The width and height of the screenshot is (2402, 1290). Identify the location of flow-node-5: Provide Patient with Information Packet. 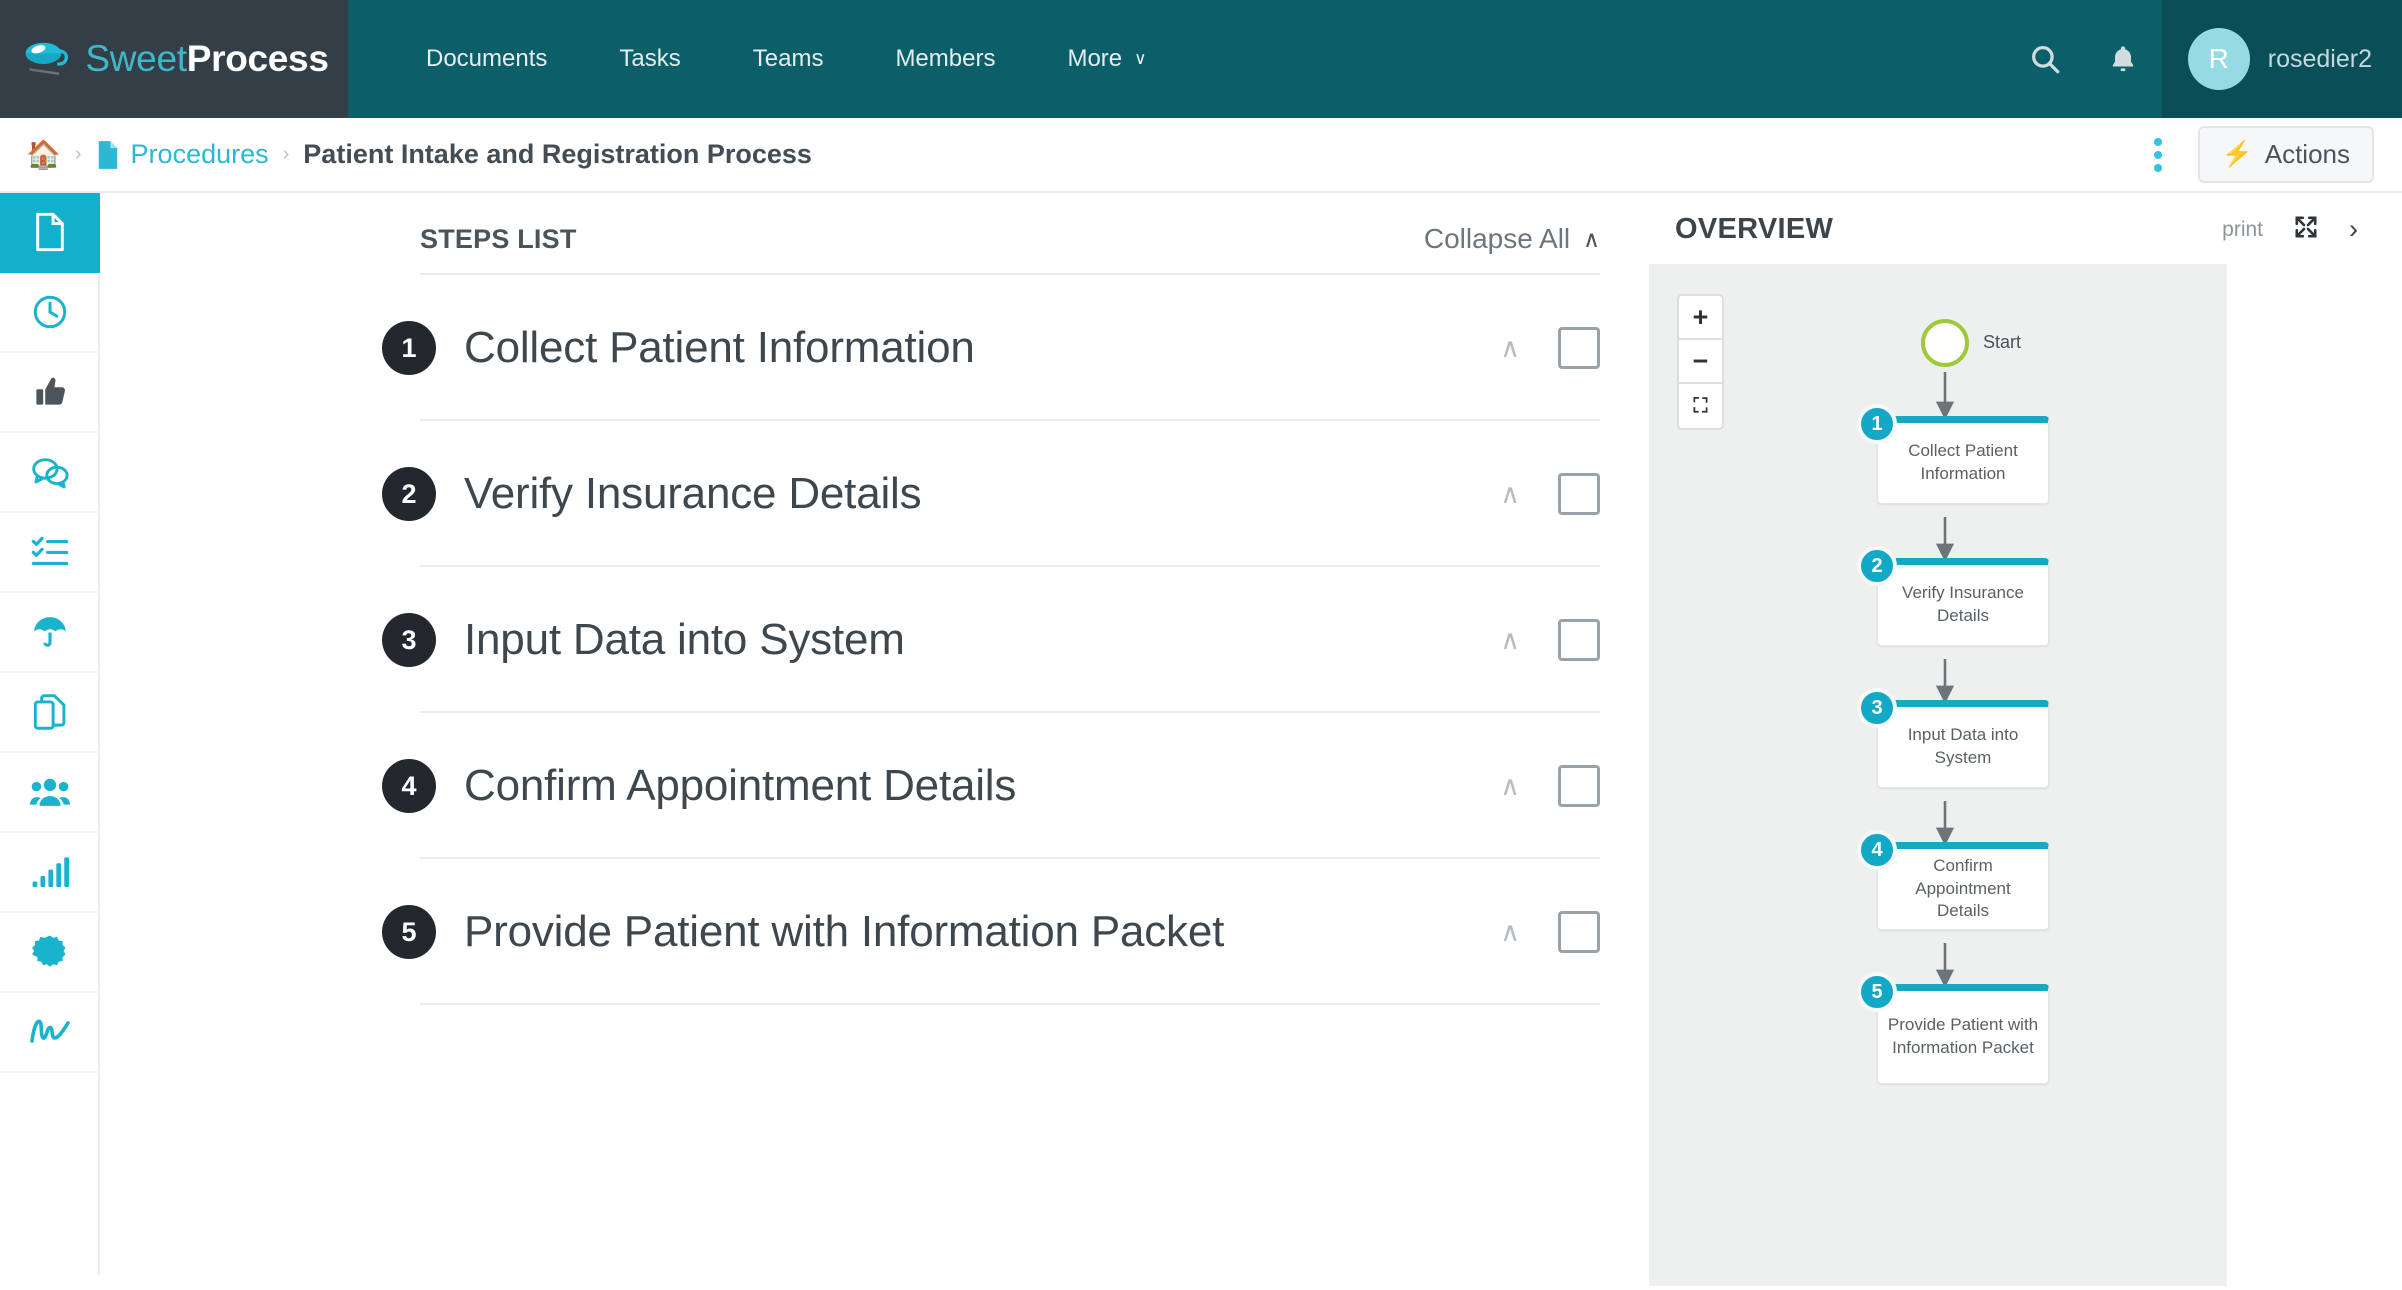
(1963, 1034).